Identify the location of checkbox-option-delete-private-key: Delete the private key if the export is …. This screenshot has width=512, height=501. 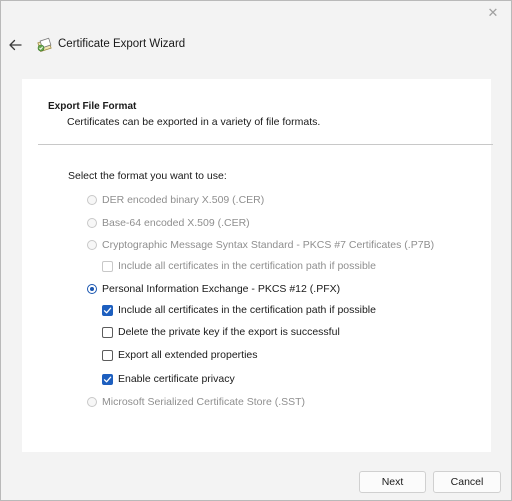
(221, 332).